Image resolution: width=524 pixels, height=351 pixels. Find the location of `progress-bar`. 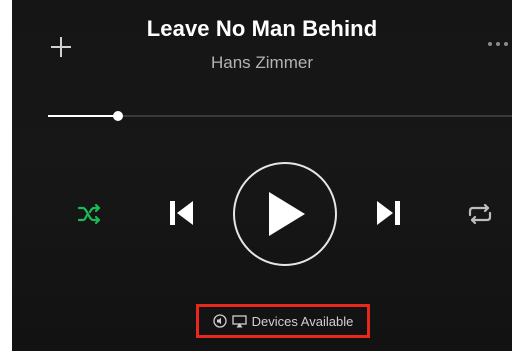

progress-bar is located at coordinates (280, 116).